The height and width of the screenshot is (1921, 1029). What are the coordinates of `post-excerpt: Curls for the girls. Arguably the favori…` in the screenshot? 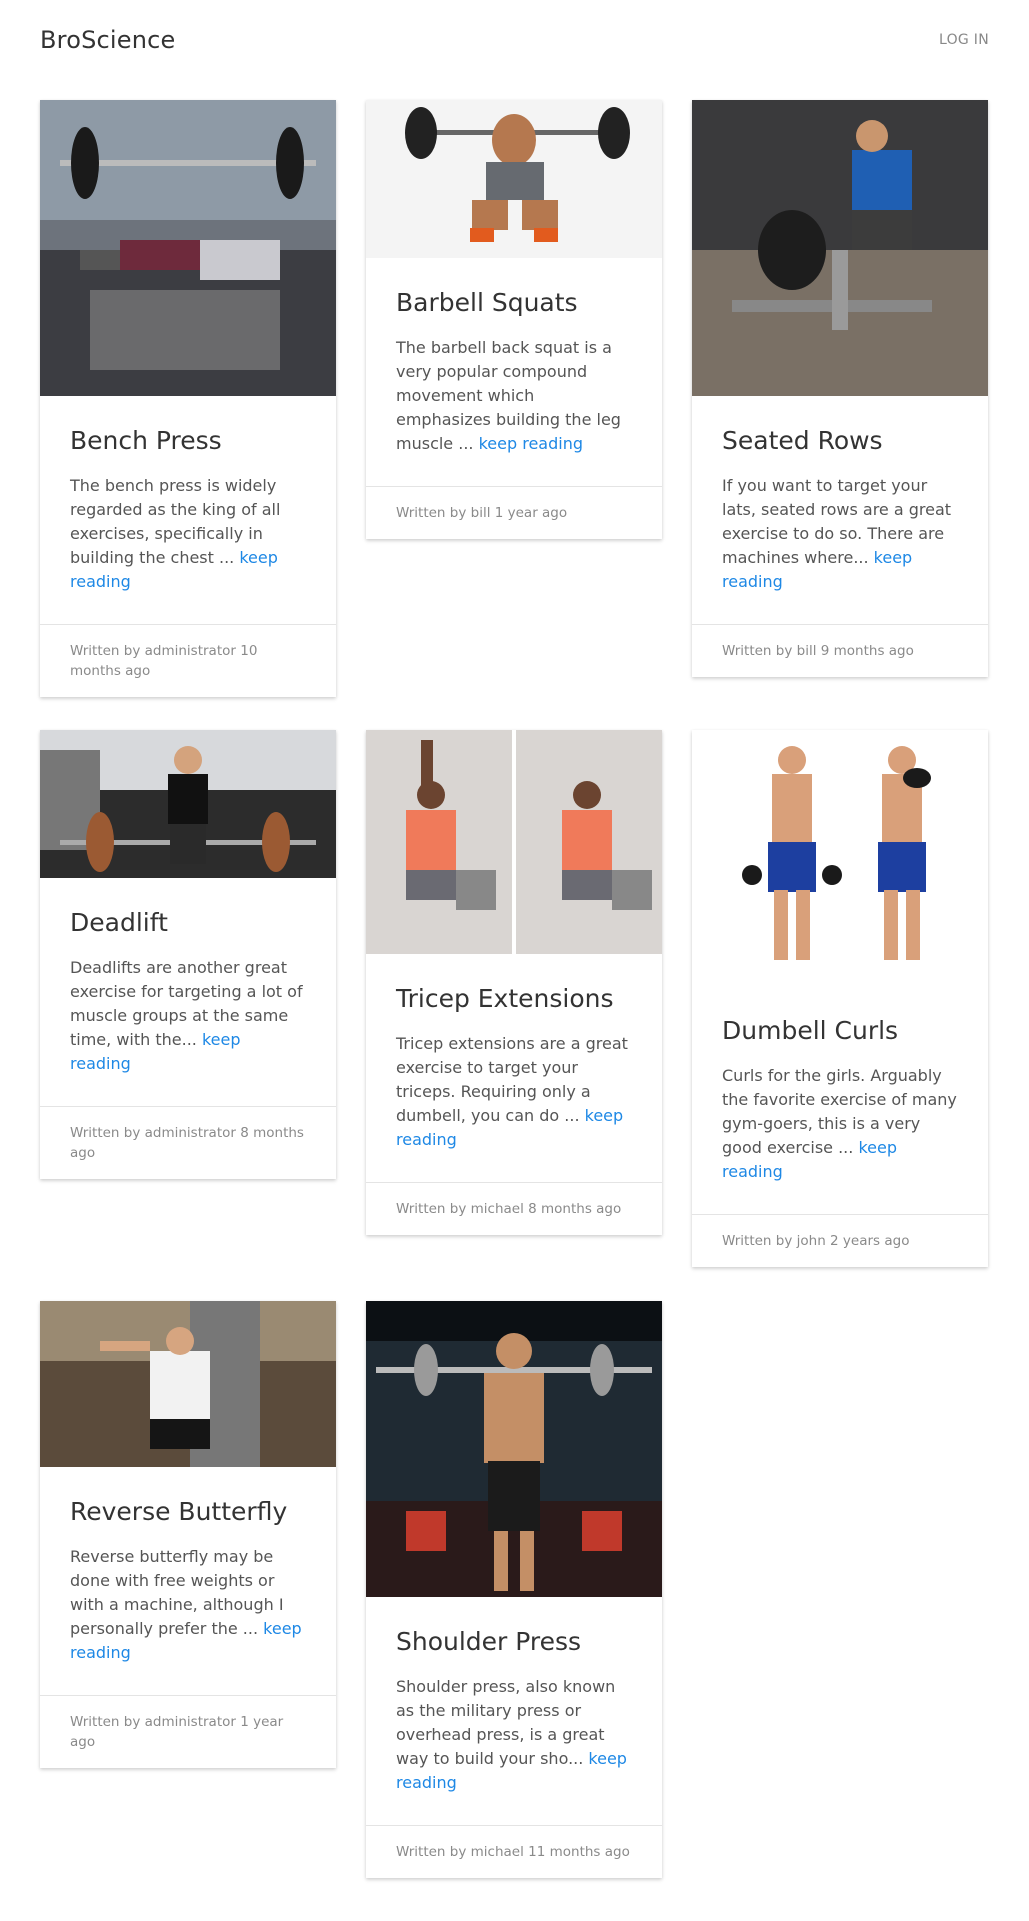 It's located at (839, 1123).